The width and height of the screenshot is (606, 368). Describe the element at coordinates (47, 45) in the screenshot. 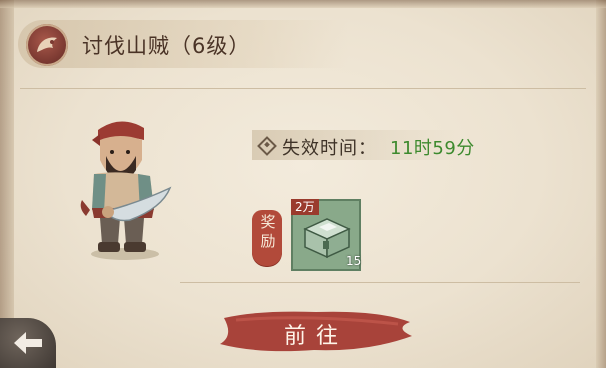

I see `quest-emblem-icon` at that location.